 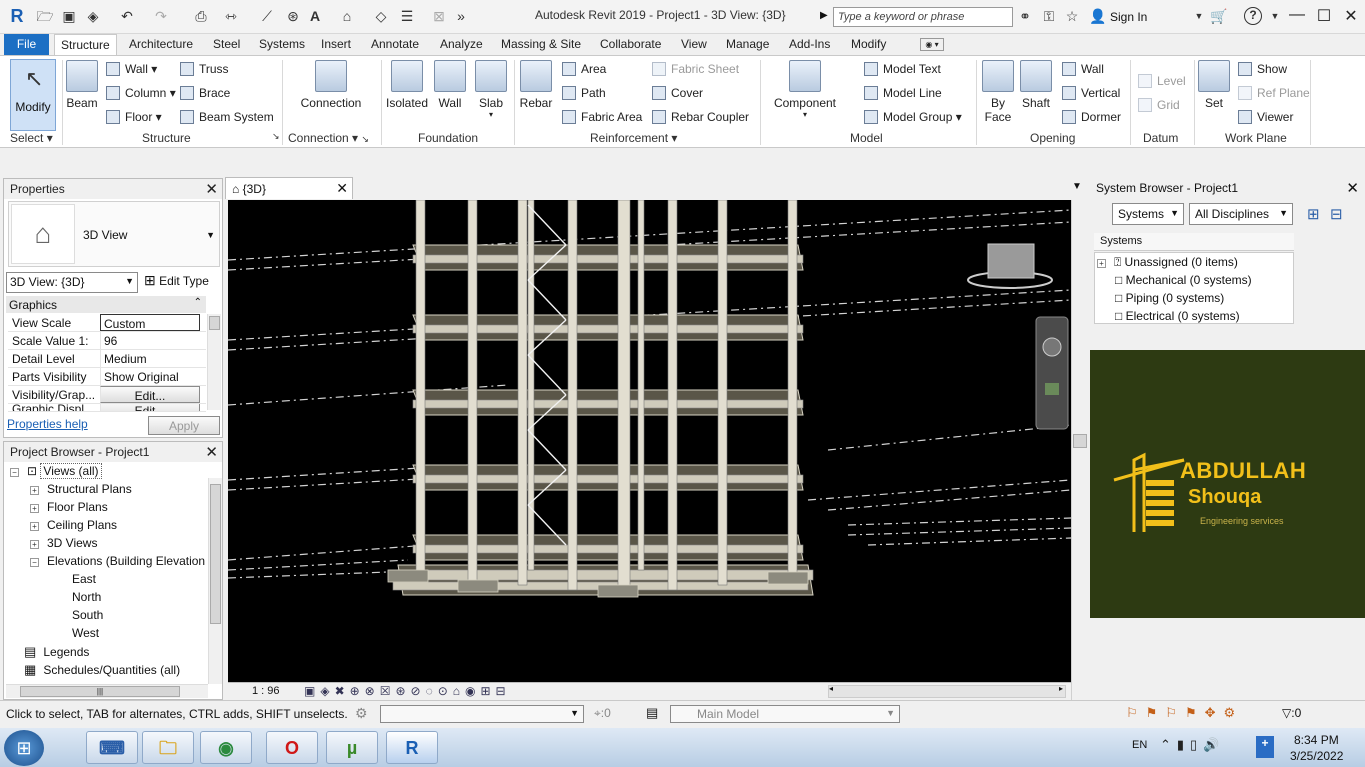 What do you see at coordinates (289, 188) in the screenshot?
I see `tab-3d-view: ⌂ {3D} ✕` at bounding box center [289, 188].